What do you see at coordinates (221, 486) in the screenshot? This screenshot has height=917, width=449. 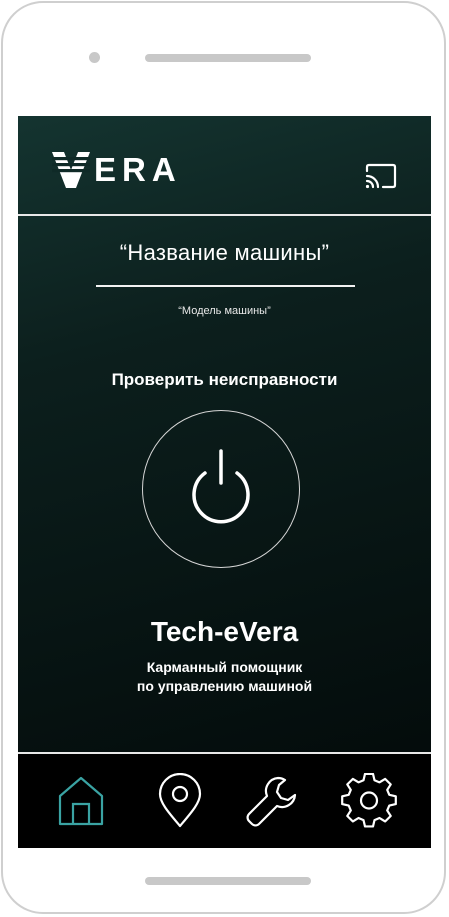 I see `power-icon` at bounding box center [221, 486].